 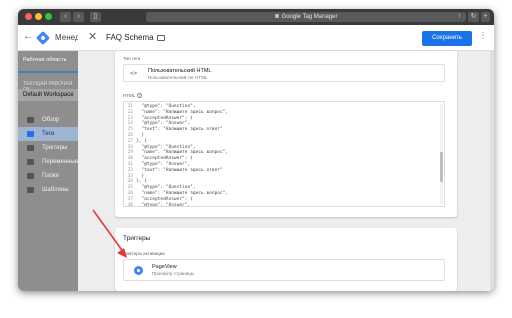 I want to click on forward-nav-icon: ›, so click(x=78, y=17).